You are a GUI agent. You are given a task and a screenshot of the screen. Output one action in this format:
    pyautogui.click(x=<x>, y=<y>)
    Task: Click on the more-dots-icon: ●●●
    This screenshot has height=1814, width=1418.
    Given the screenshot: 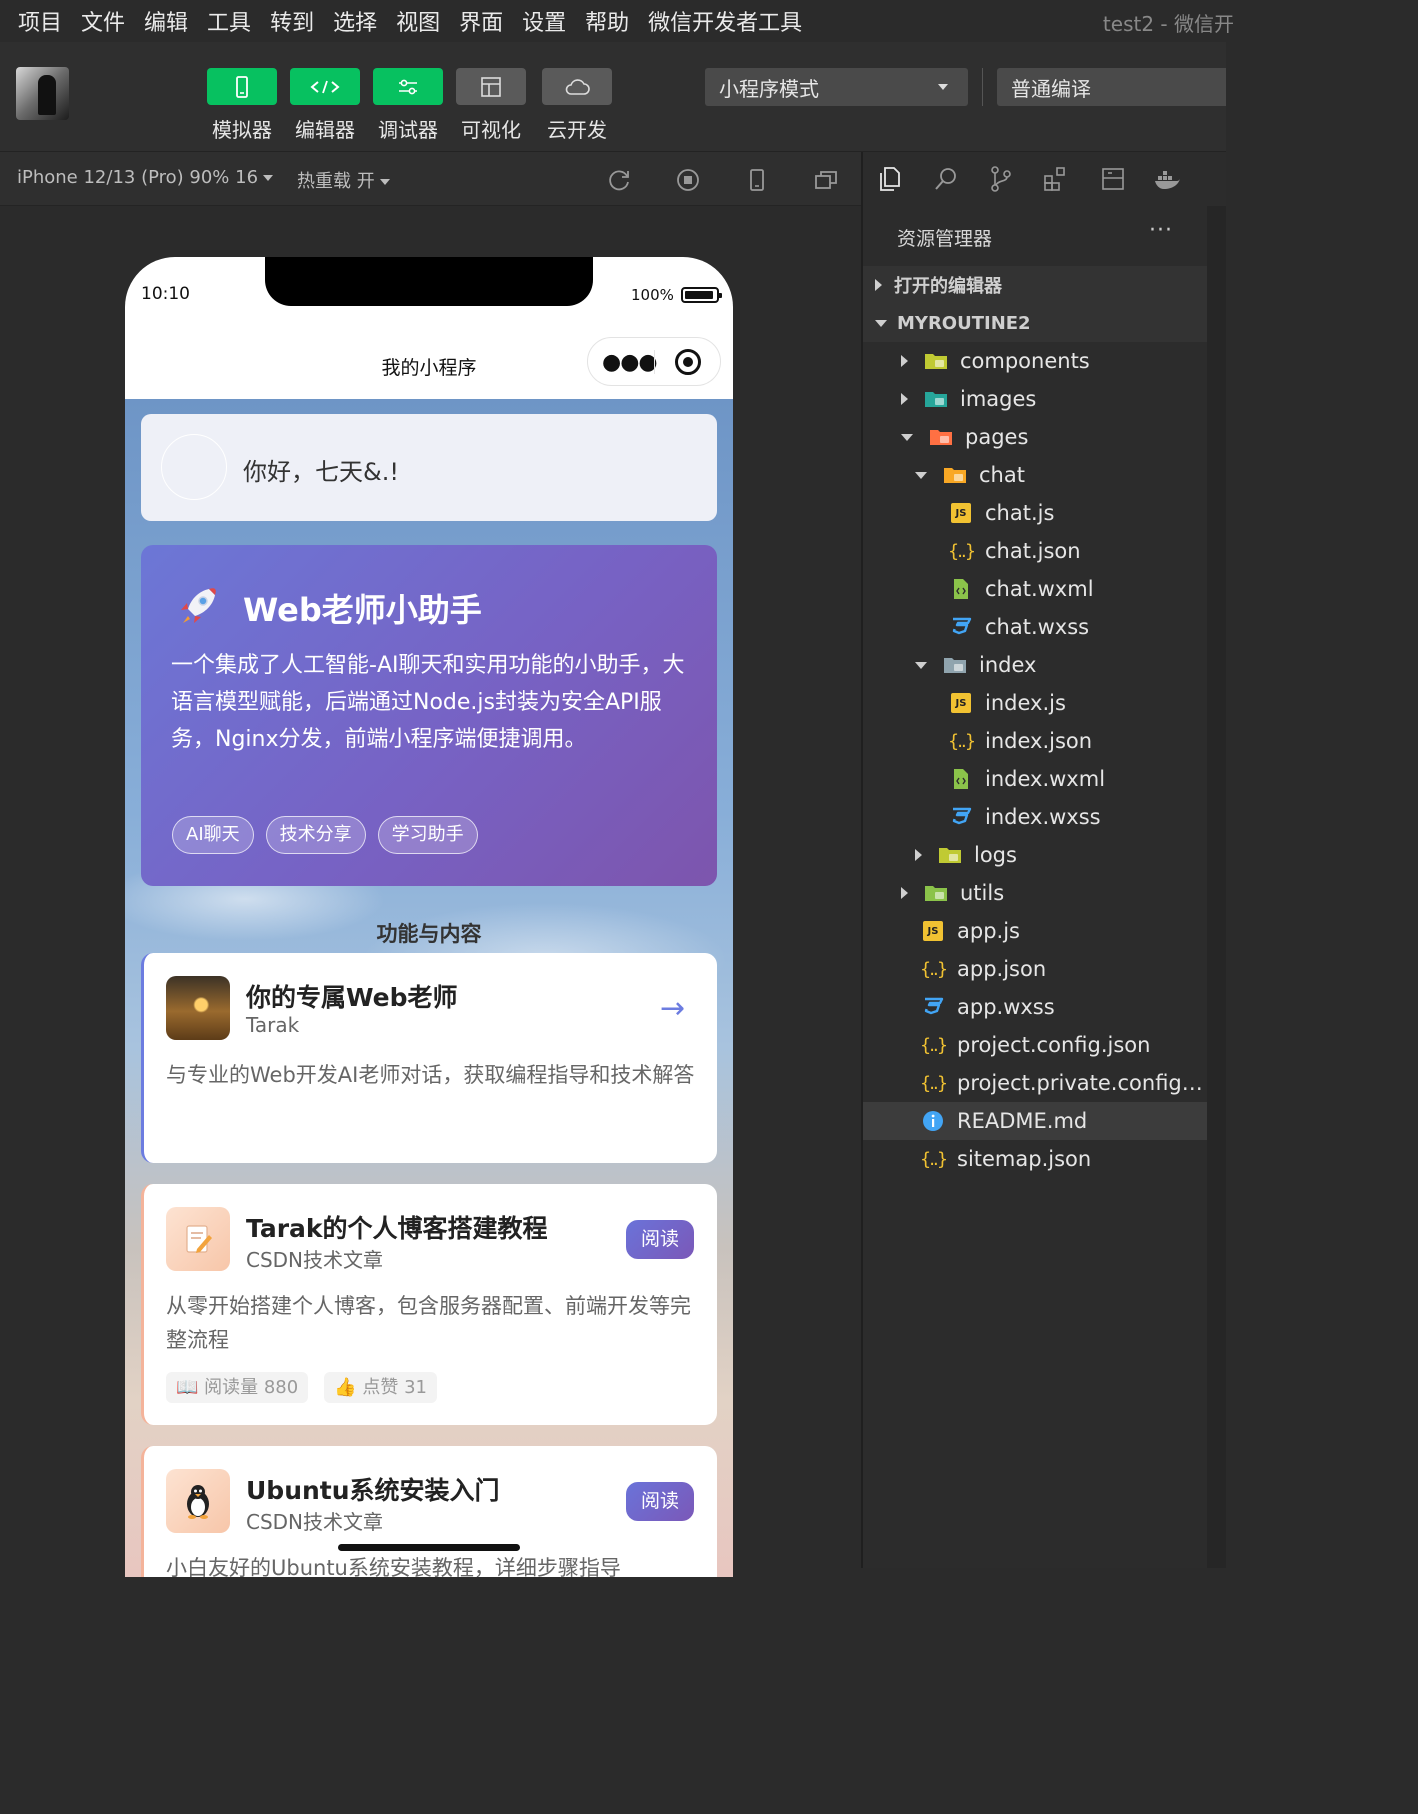 What is the action you would take?
    pyautogui.click(x=630, y=362)
    